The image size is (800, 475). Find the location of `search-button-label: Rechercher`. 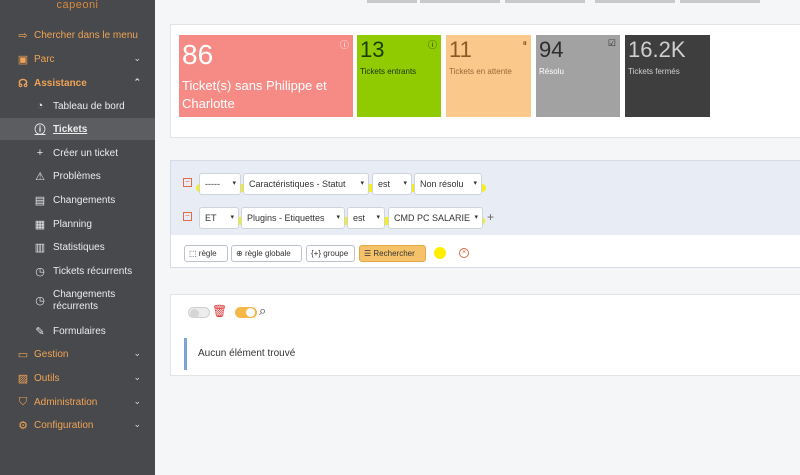

search-button-label: Rechercher is located at coordinates (394, 253).